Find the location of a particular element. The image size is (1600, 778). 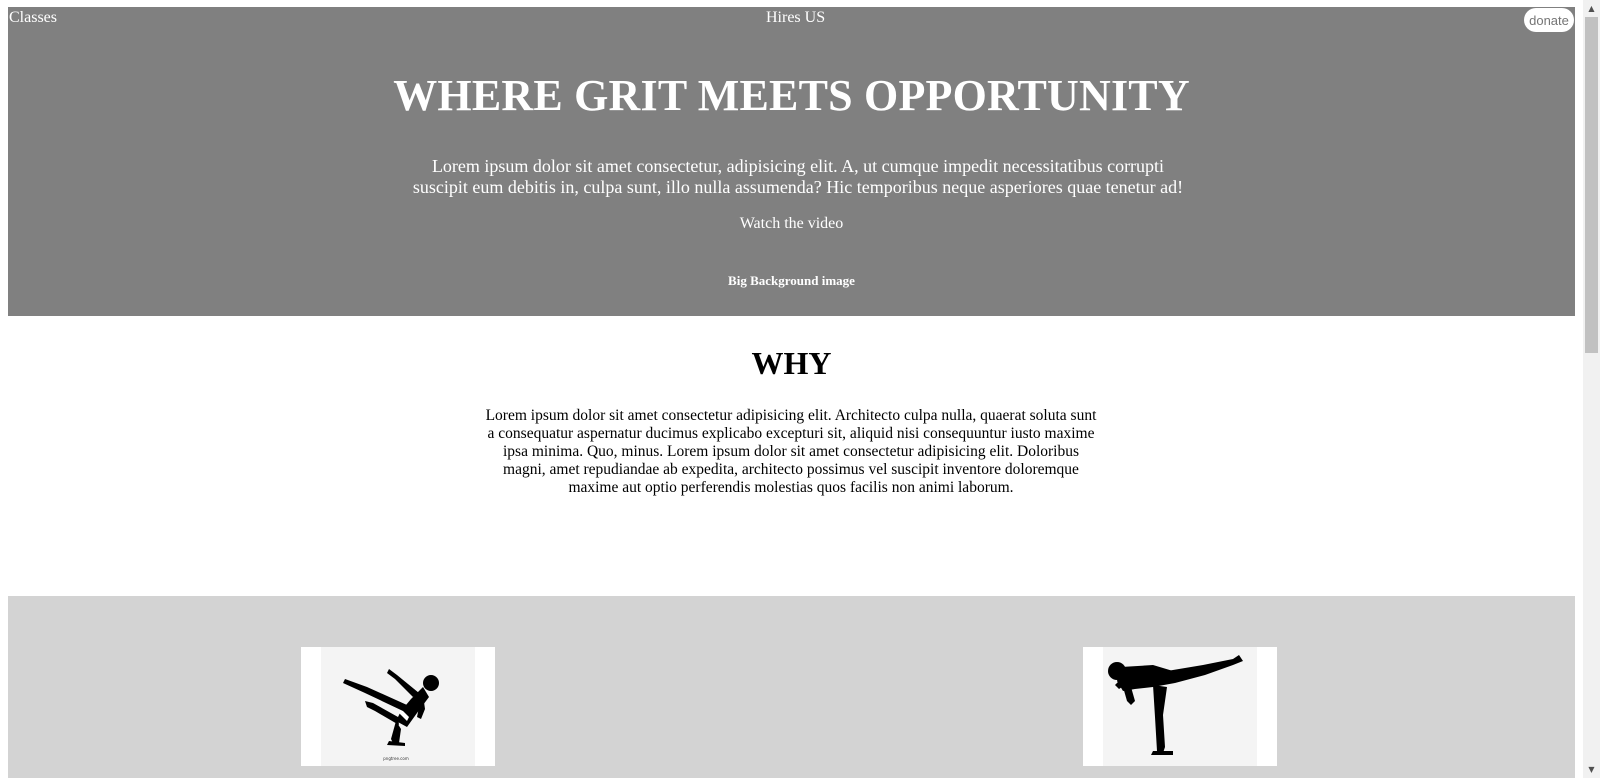

watch-video-link: Watch the video is located at coordinates (791, 224).